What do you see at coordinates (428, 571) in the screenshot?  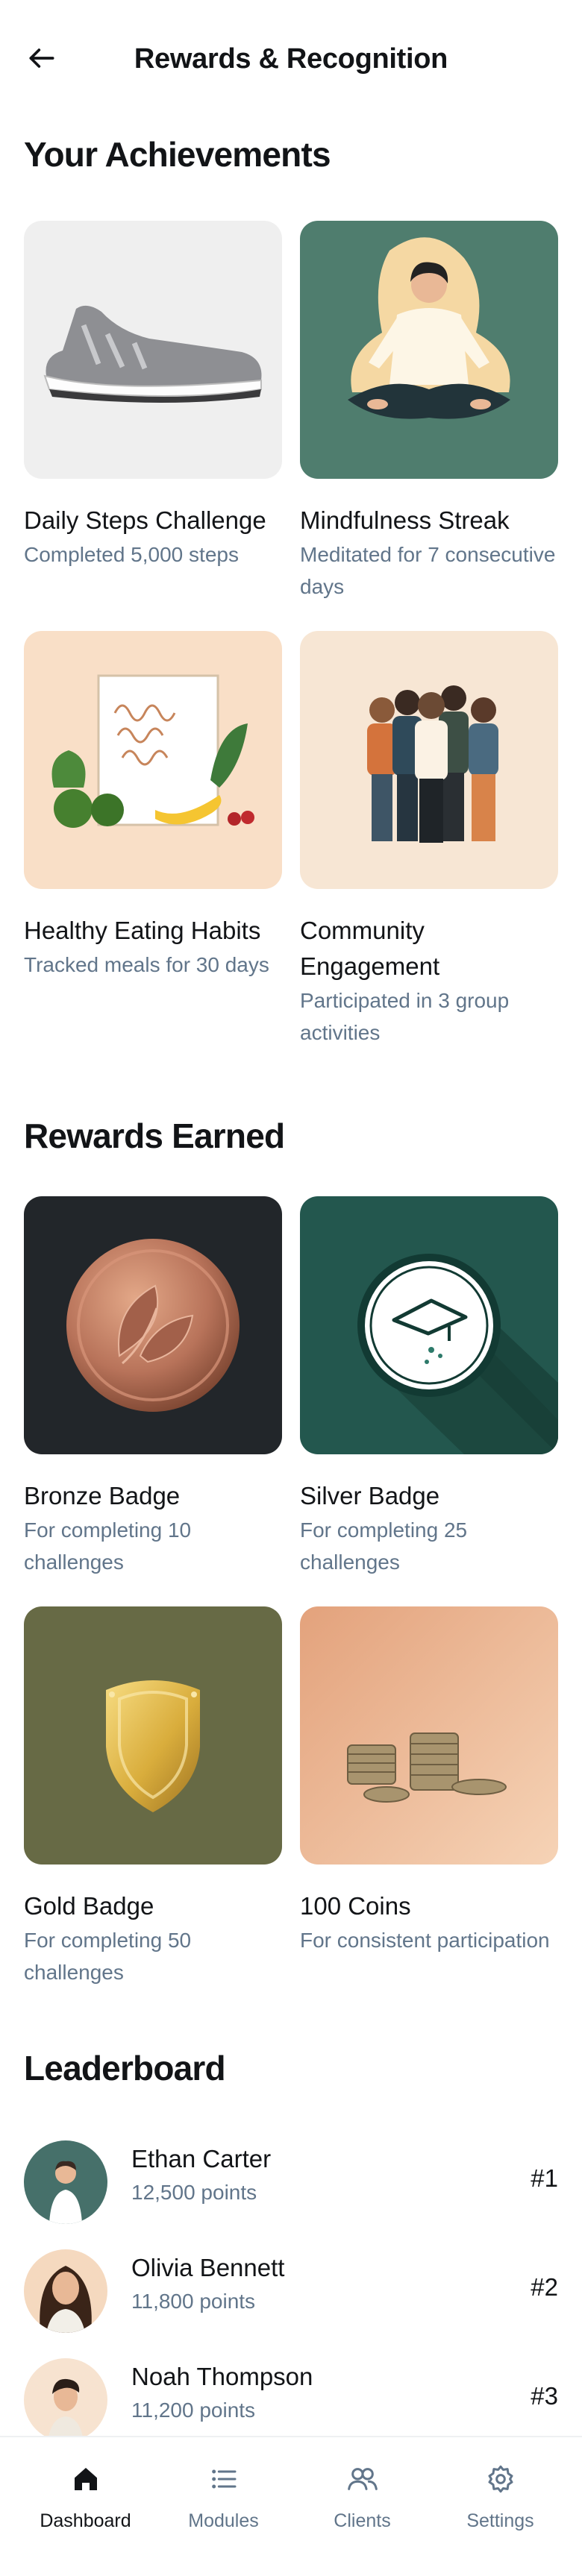 I see `achievement-subtitle: Meditated for 7 consecutive days` at bounding box center [428, 571].